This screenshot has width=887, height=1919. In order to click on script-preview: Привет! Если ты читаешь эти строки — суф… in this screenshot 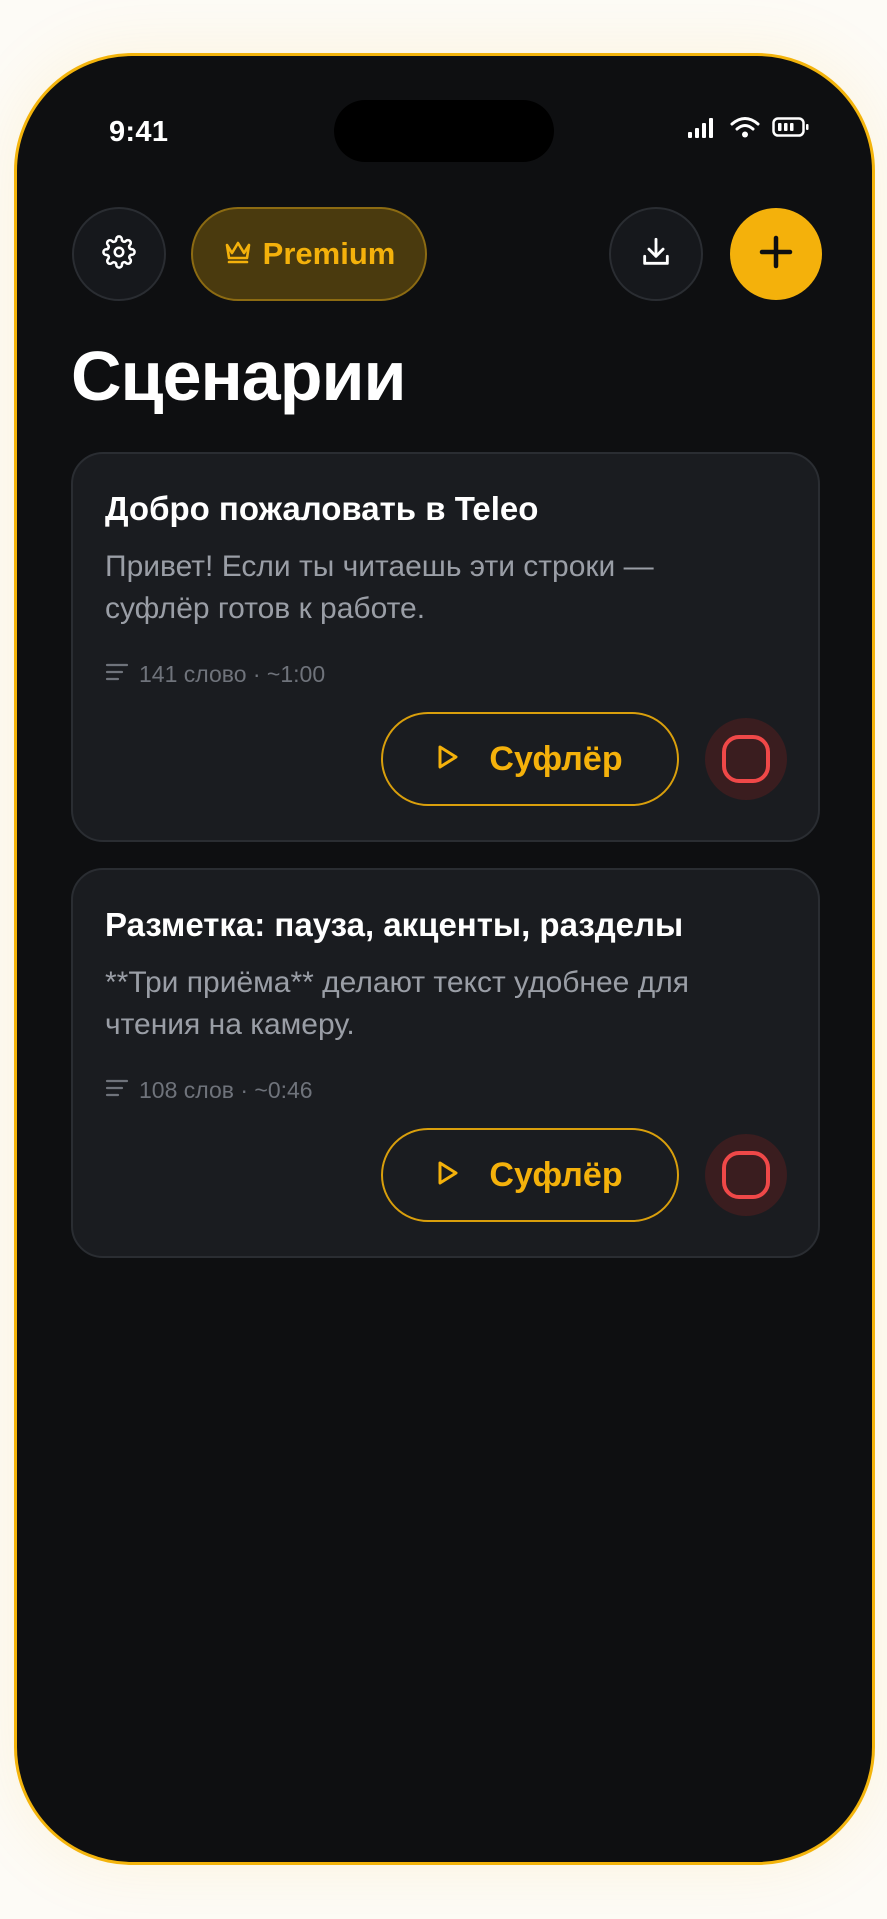, I will do `click(379, 587)`.